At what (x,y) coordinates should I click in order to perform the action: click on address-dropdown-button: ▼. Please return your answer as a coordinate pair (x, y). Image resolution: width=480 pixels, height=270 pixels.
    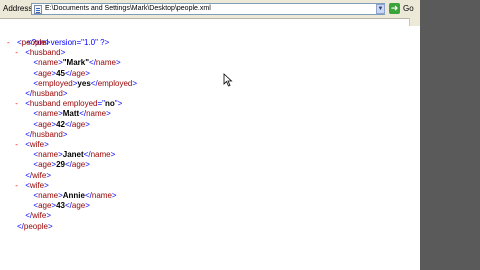
    Looking at the image, I should click on (380, 9).